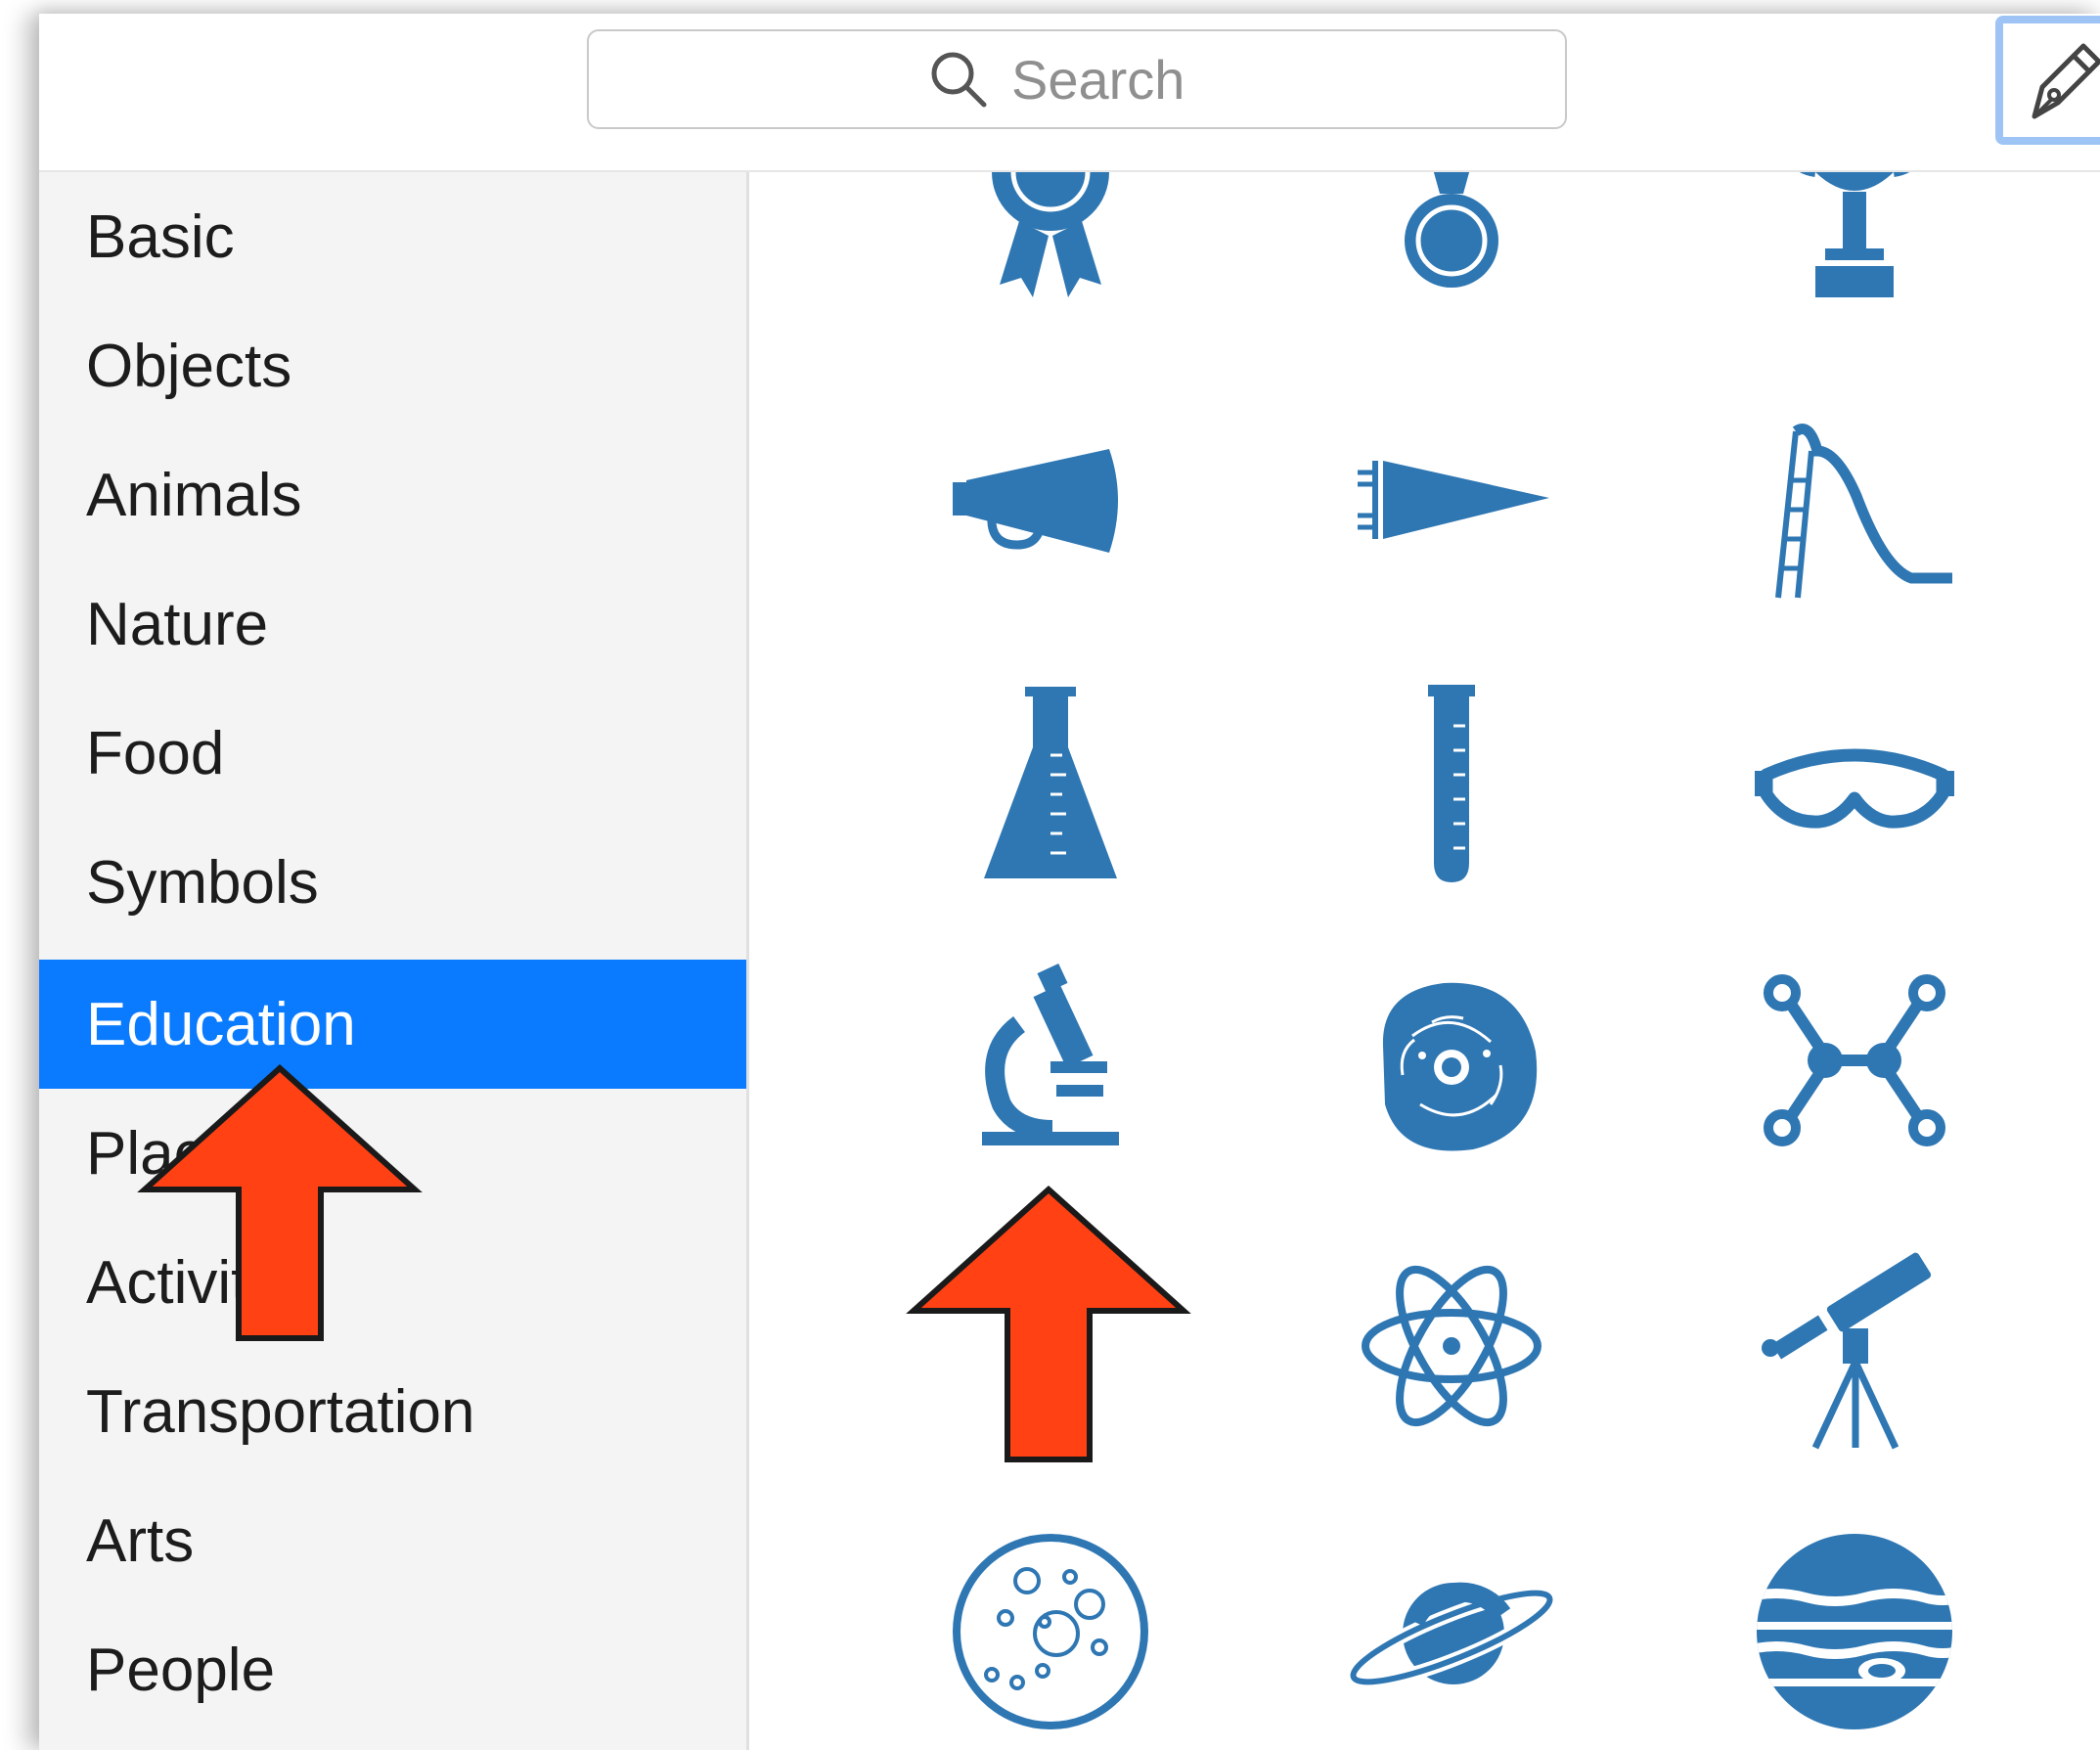 The image size is (2100, 1750). I want to click on sidebar-item-label: Basic, so click(160, 236).